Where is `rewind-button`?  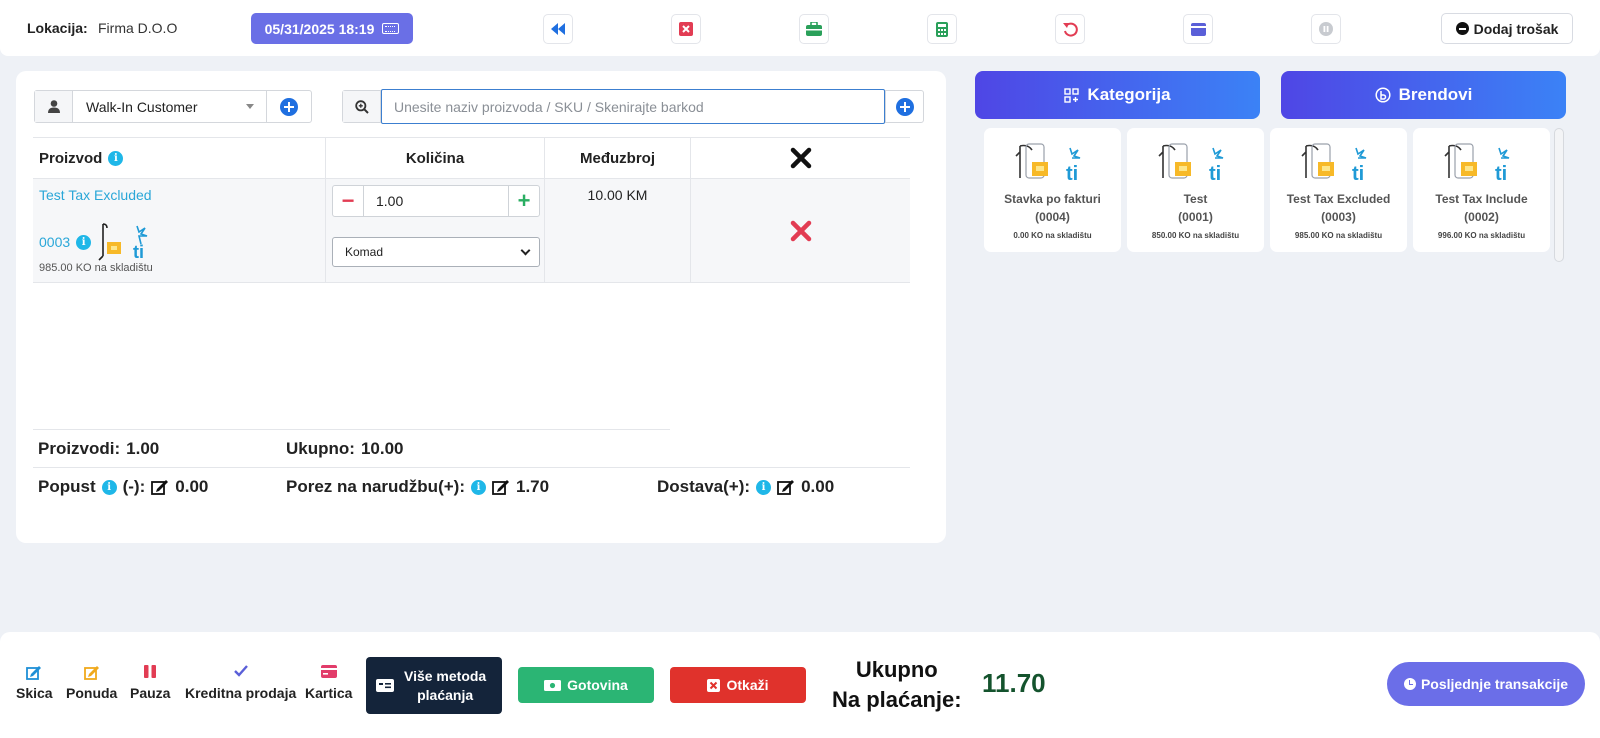
rewind-button is located at coordinates (558, 29).